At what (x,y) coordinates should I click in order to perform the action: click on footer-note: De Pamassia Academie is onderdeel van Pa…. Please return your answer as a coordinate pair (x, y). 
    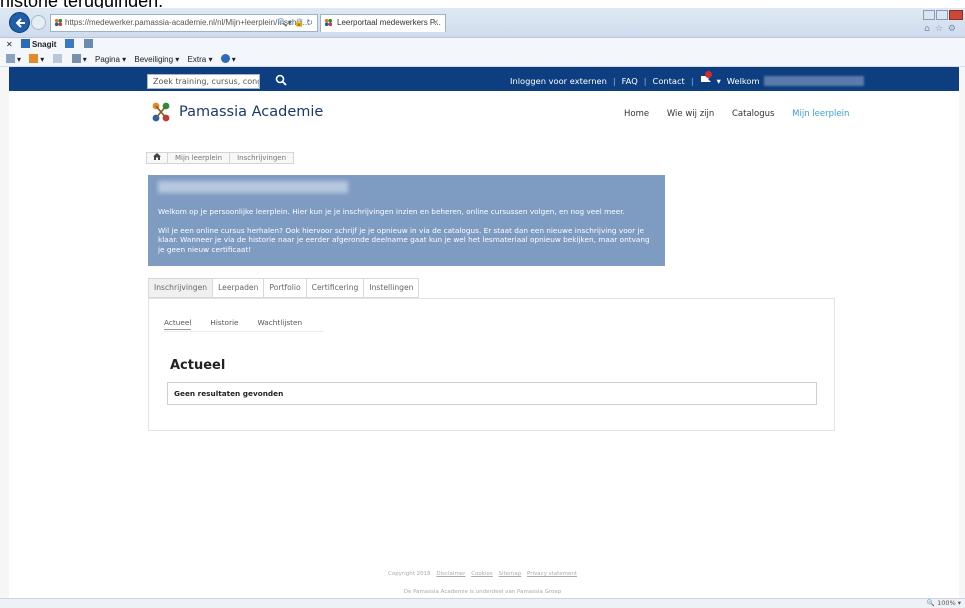
    Looking at the image, I should click on (482, 592).